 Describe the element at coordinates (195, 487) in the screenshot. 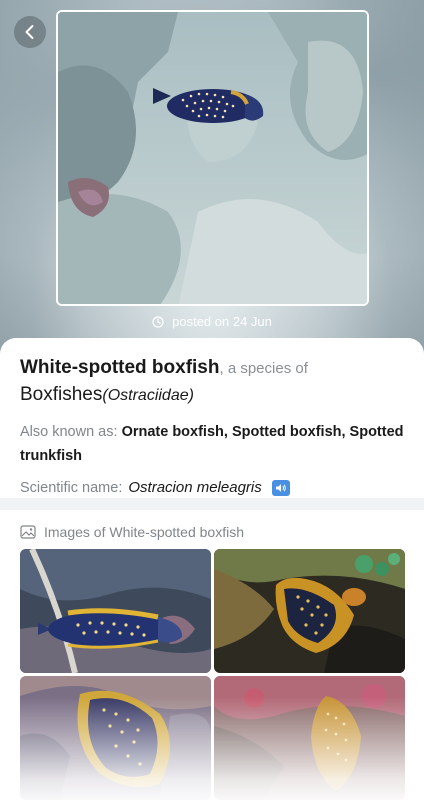

I see `scientific-name: Ostracion meleagris` at that location.